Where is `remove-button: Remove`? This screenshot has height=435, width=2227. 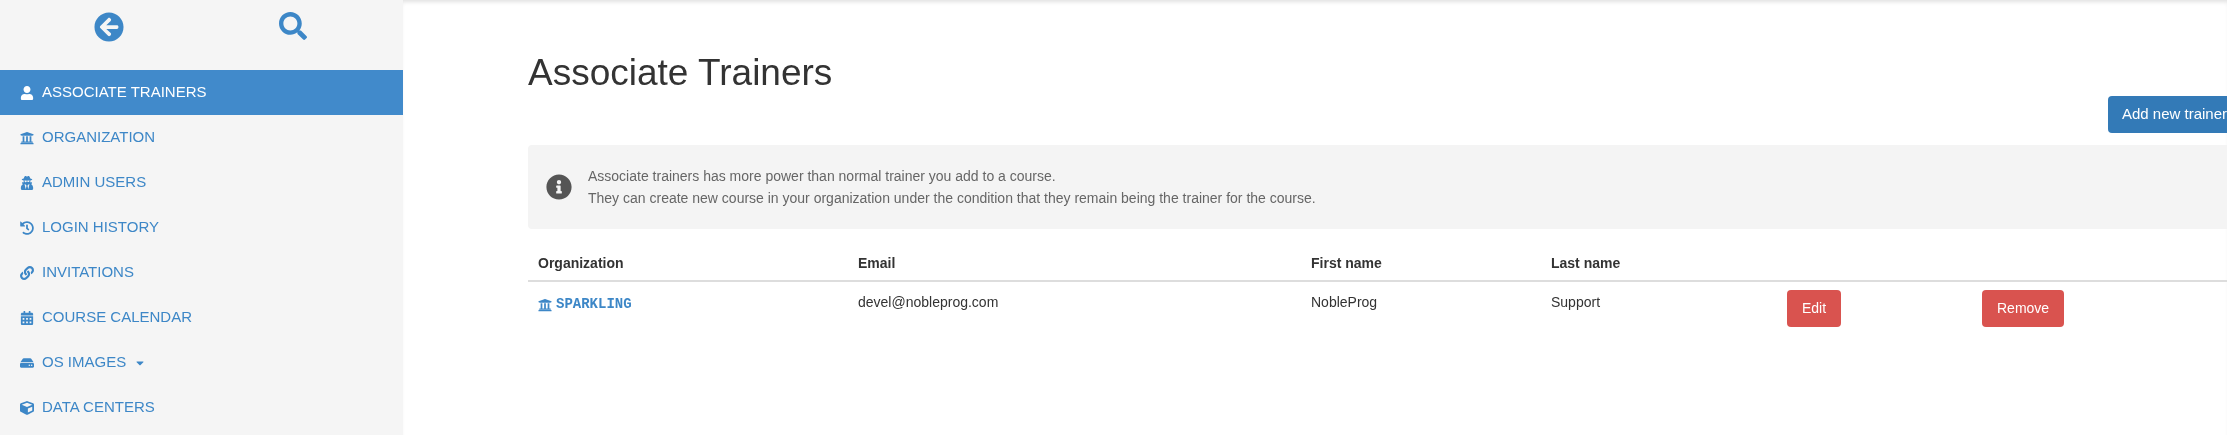 remove-button: Remove is located at coordinates (2023, 308).